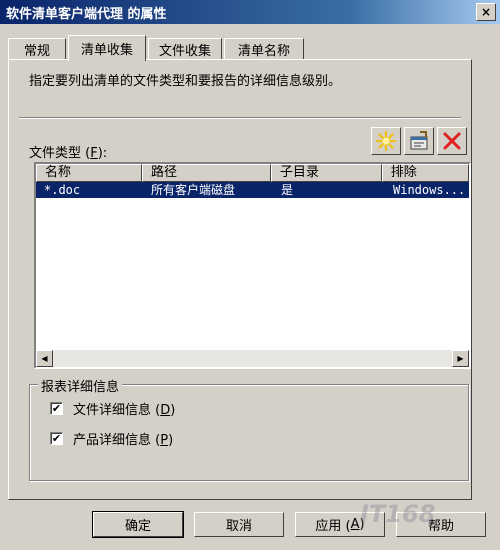 The width and height of the screenshot is (500, 550). I want to click on column-header-path: 路径, so click(206, 173).